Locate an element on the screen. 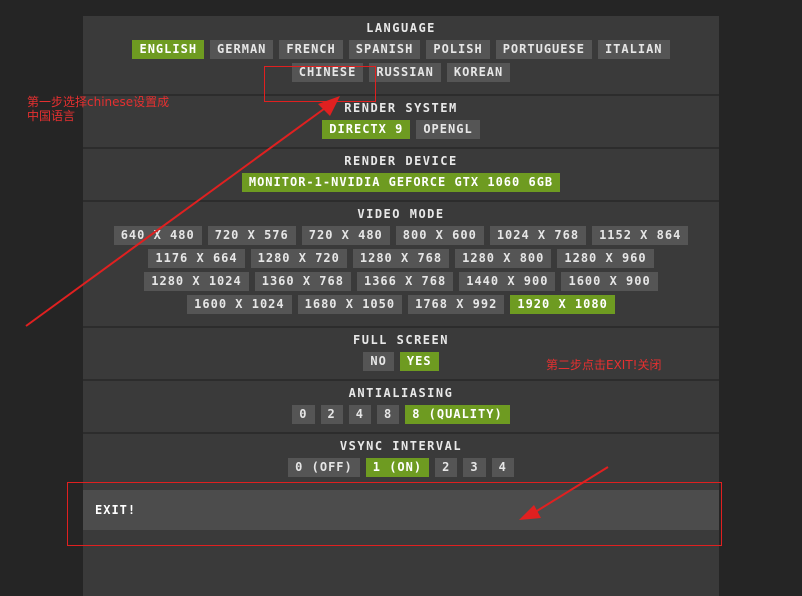  arrow-line-step2 is located at coordinates (570, 490).